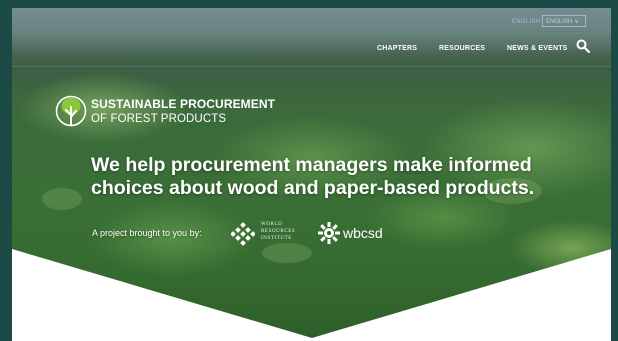 This screenshot has width=618, height=341. Describe the element at coordinates (71, 111) in the screenshot. I see `tree-icon` at that location.